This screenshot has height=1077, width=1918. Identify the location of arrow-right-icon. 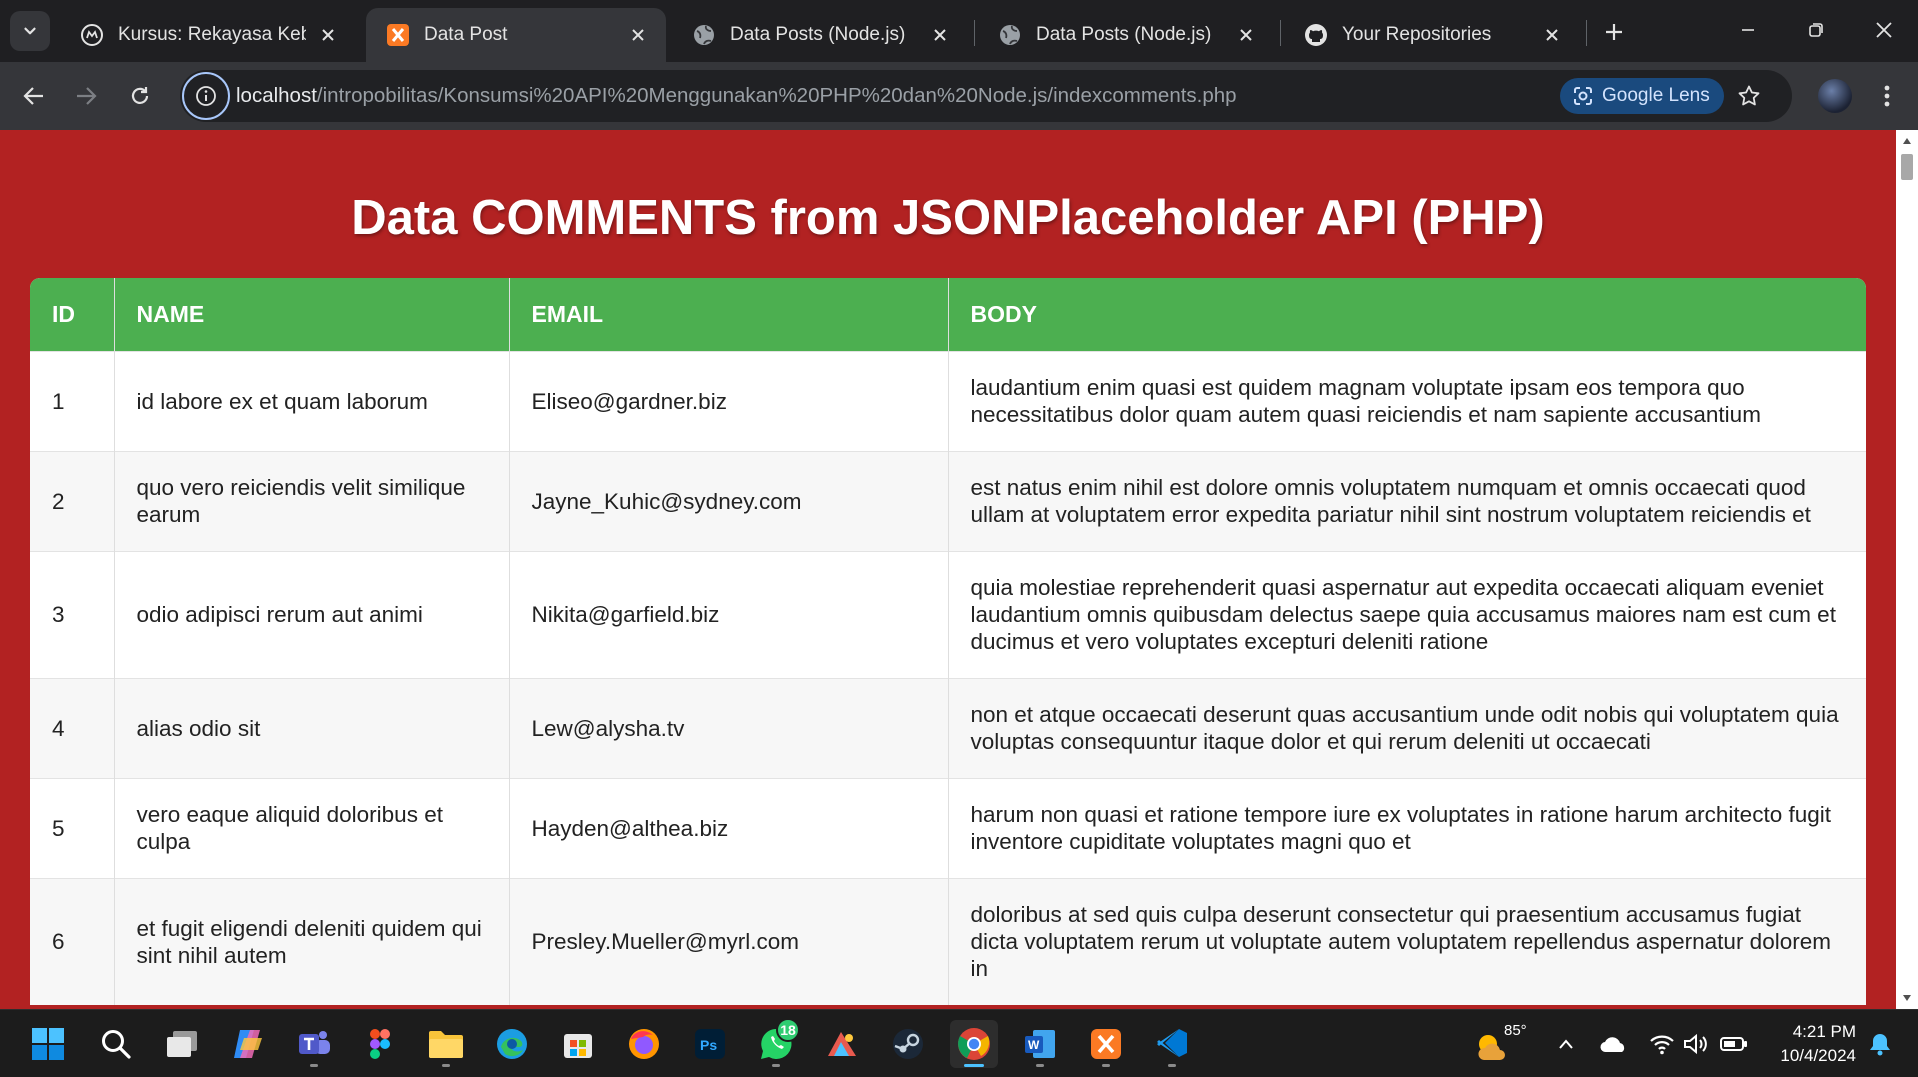
(87, 96).